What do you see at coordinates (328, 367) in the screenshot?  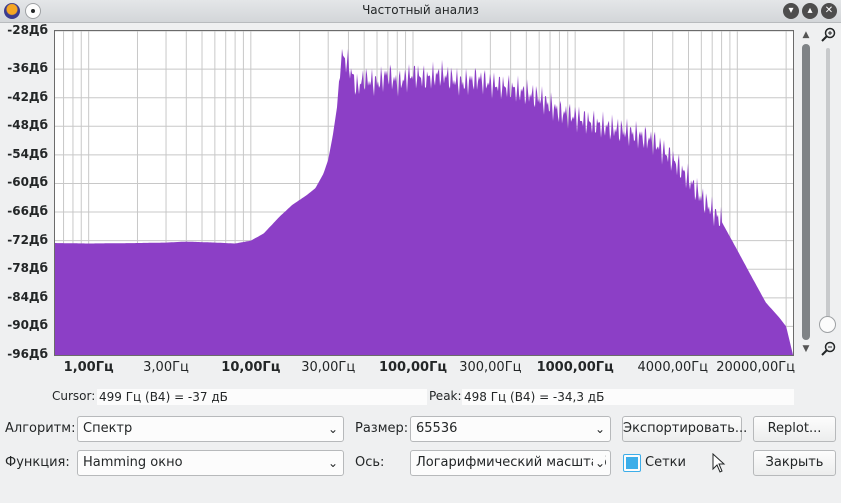 I see `x-tick-label: 30,00Гц` at bounding box center [328, 367].